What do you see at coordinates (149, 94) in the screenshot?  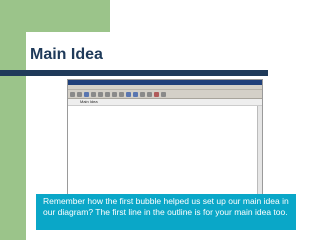 I see `note-icon` at bounding box center [149, 94].